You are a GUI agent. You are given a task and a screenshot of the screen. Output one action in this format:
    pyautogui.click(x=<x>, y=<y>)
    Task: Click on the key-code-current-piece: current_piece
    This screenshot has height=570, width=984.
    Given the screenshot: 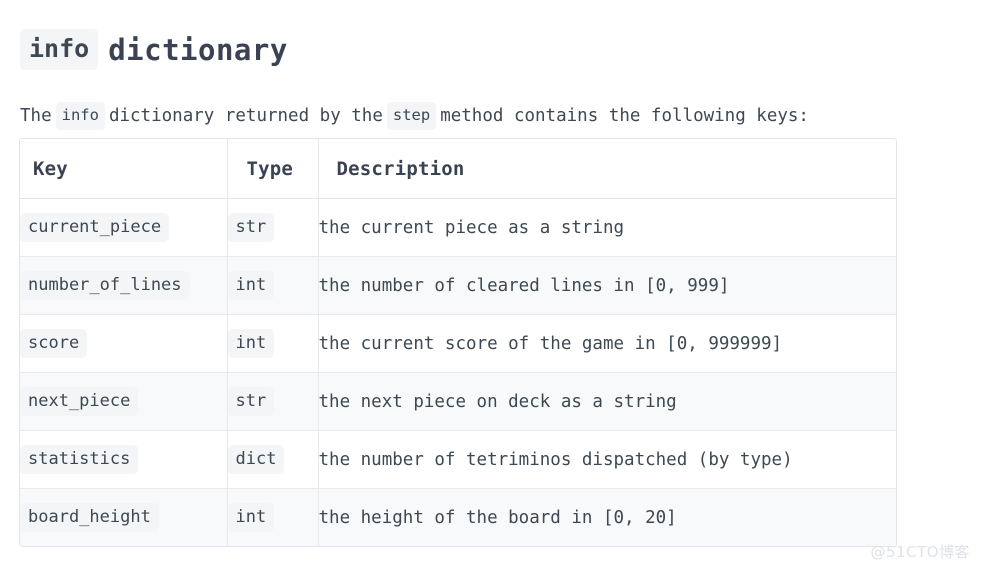 What is the action you would take?
    pyautogui.click(x=95, y=227)
    